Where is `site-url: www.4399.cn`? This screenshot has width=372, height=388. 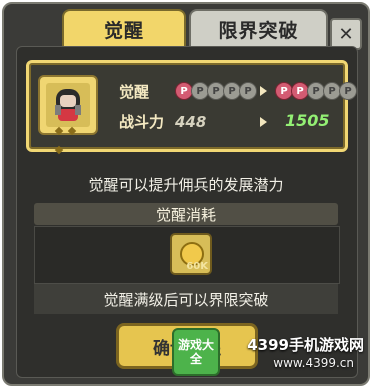
site-url: www.4399.cn is located at coordinates (313, 363).